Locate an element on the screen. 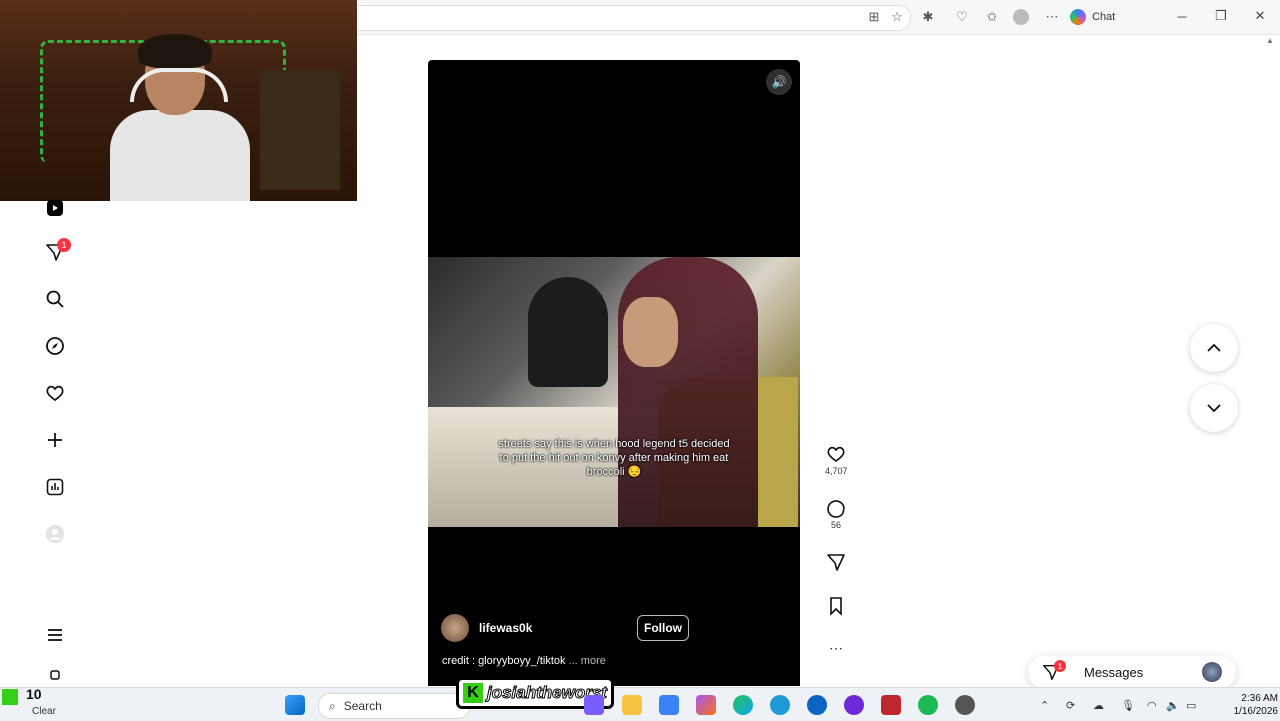  volume-tray-icon: 🔈 is located at coordinates (1173, 705).